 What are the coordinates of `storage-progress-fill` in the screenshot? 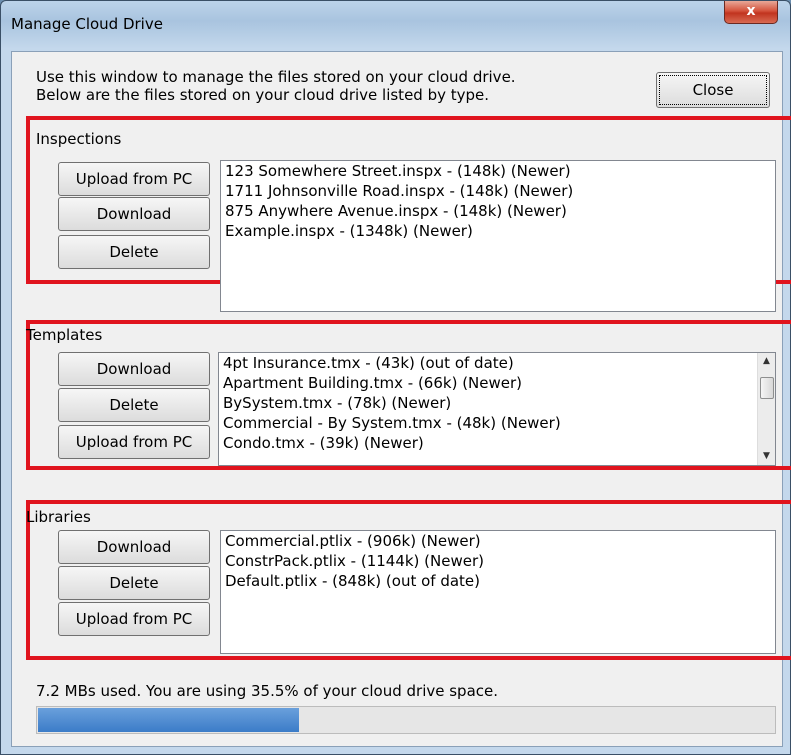 It's located at (168, 720).